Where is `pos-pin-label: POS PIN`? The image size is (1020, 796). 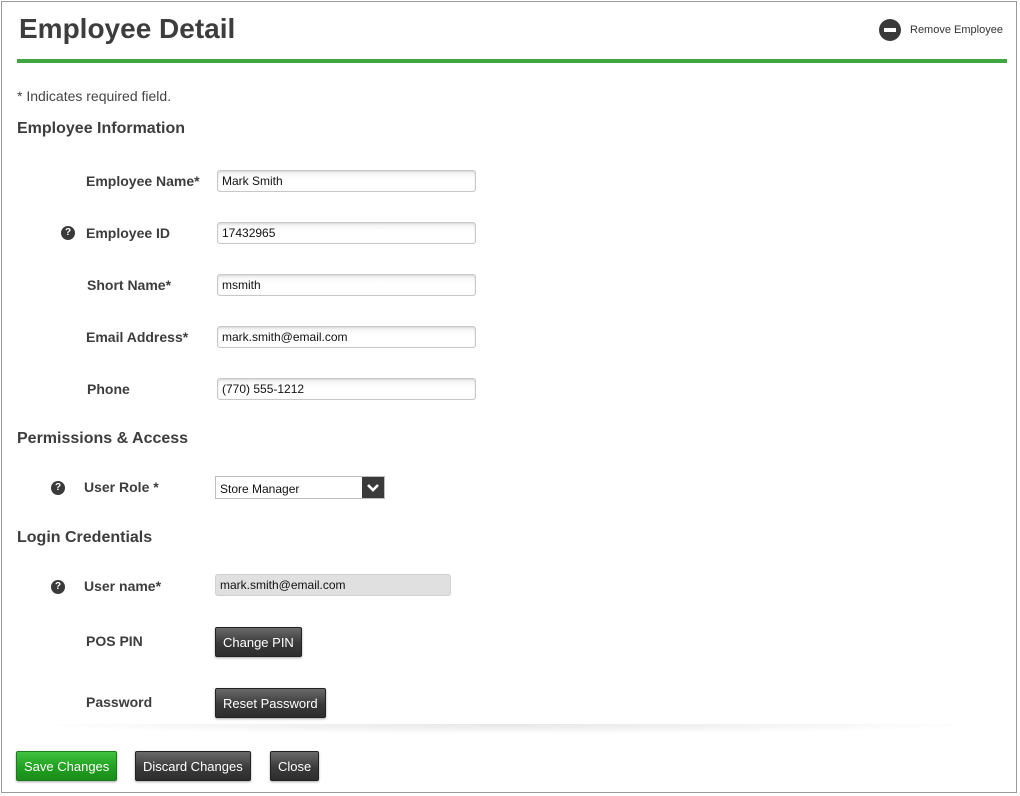
pos-pin-label: POS PIN is located at coordinates (114, 641).